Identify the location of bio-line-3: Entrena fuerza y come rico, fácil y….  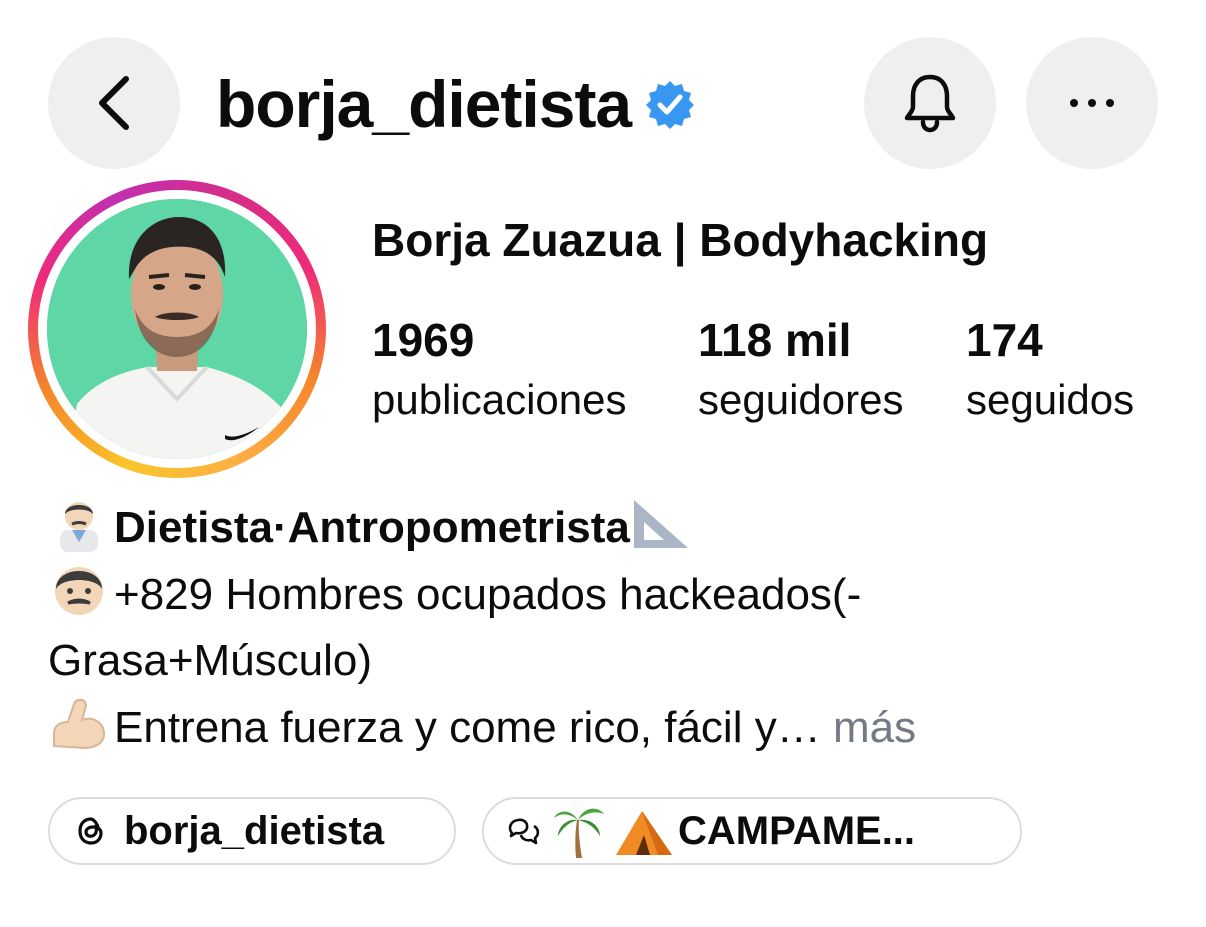
(467, 727).